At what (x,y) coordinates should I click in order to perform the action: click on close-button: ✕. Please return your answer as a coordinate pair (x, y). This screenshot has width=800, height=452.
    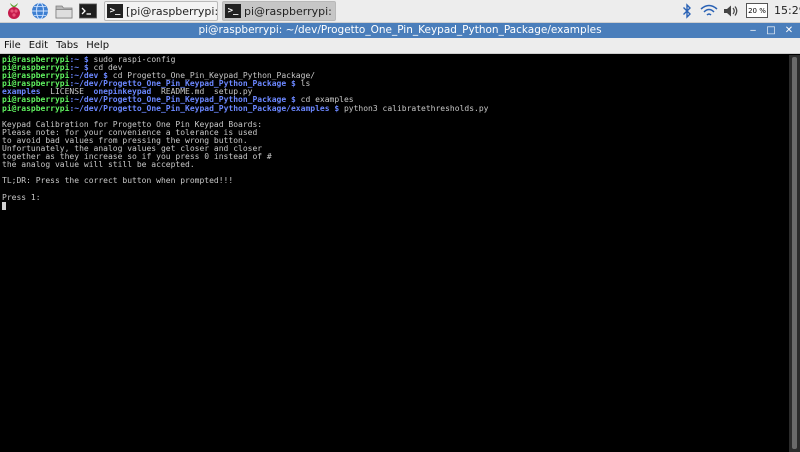
    Looking at the image, I should click on (789, 30).